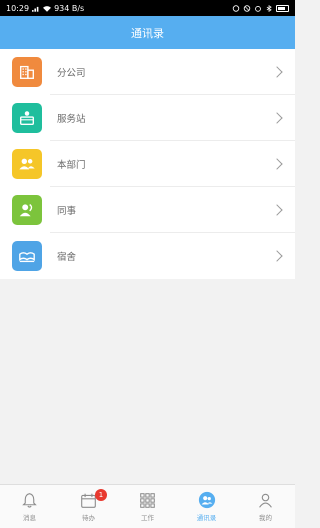 This screenshot has height=528, width=320. What do you see at coordinates (147, 210) in the screenshot?
I see `list-item-colleague: 同事` at bounding box center [147, 210].